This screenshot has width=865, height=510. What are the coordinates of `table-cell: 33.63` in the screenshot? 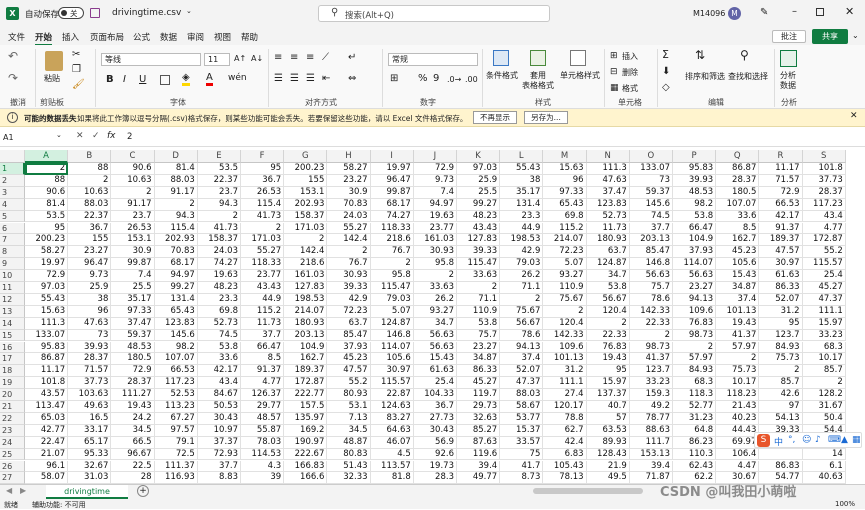 It's located at (435, 288).